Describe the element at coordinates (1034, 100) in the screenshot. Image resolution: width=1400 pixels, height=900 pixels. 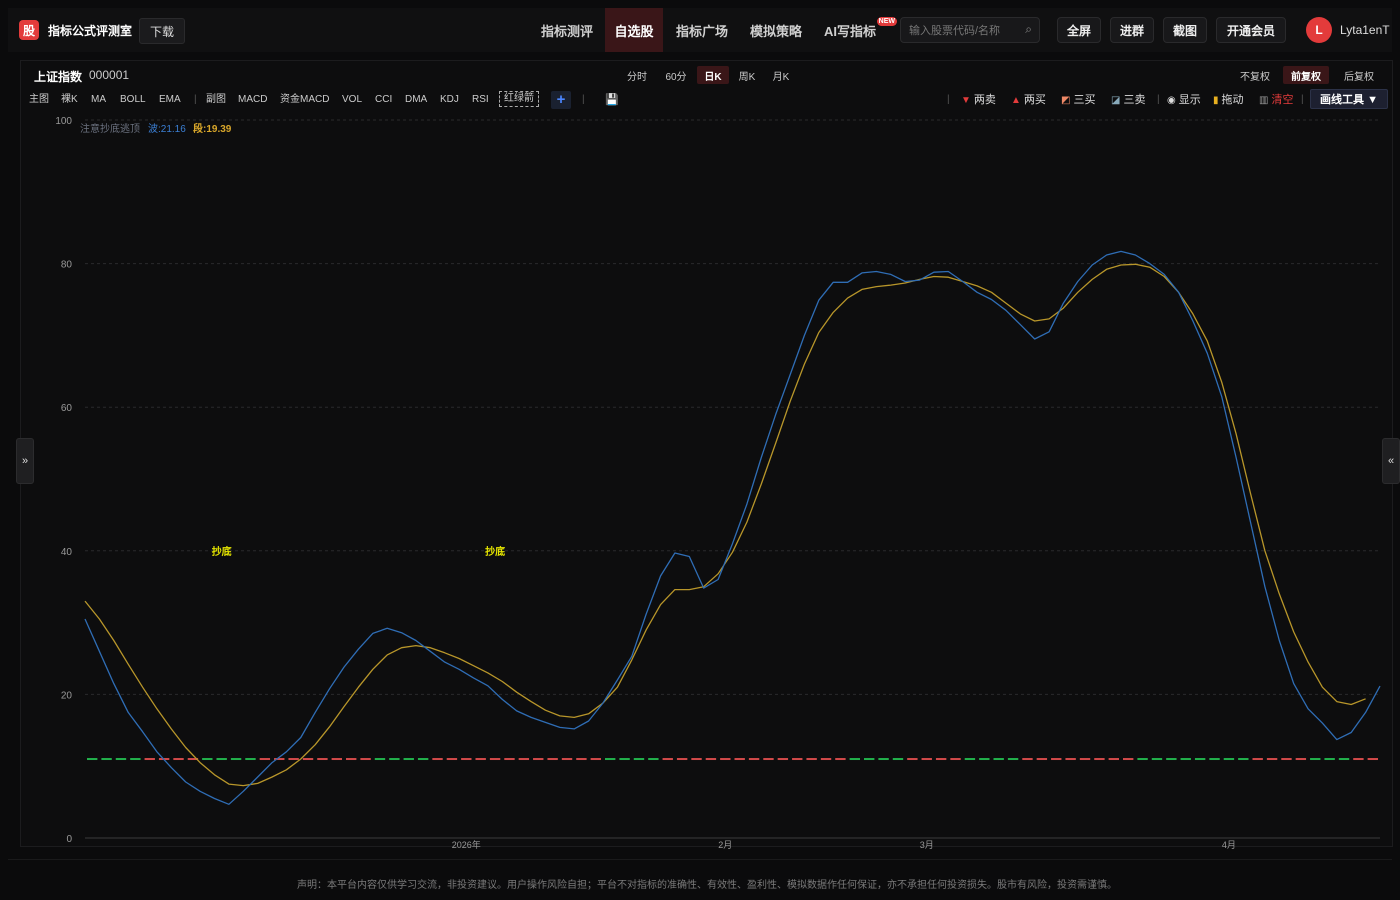
I see `tool-two-buy-label: 两买` at that location.